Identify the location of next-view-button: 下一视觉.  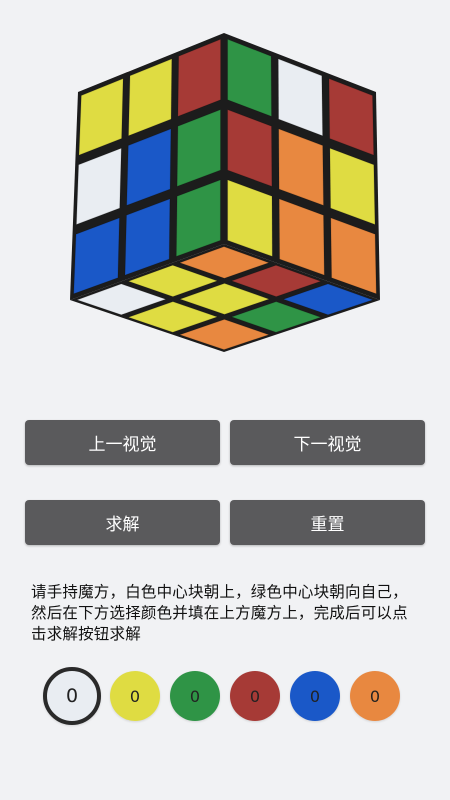
(327, 442).